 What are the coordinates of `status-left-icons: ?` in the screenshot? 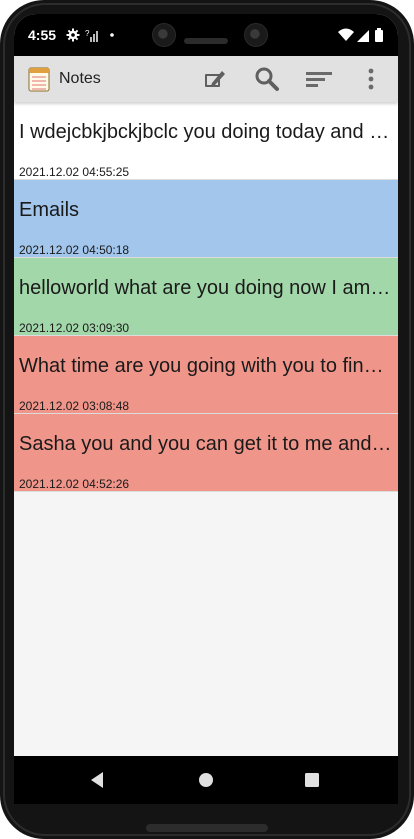 It's located at (96, 35).